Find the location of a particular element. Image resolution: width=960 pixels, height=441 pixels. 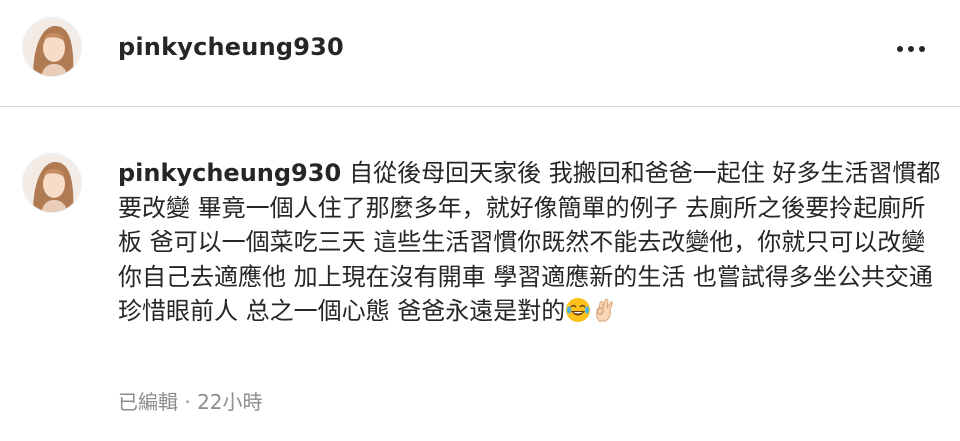

ok-hand-emoji-icon is located at coordinates (605, 310).